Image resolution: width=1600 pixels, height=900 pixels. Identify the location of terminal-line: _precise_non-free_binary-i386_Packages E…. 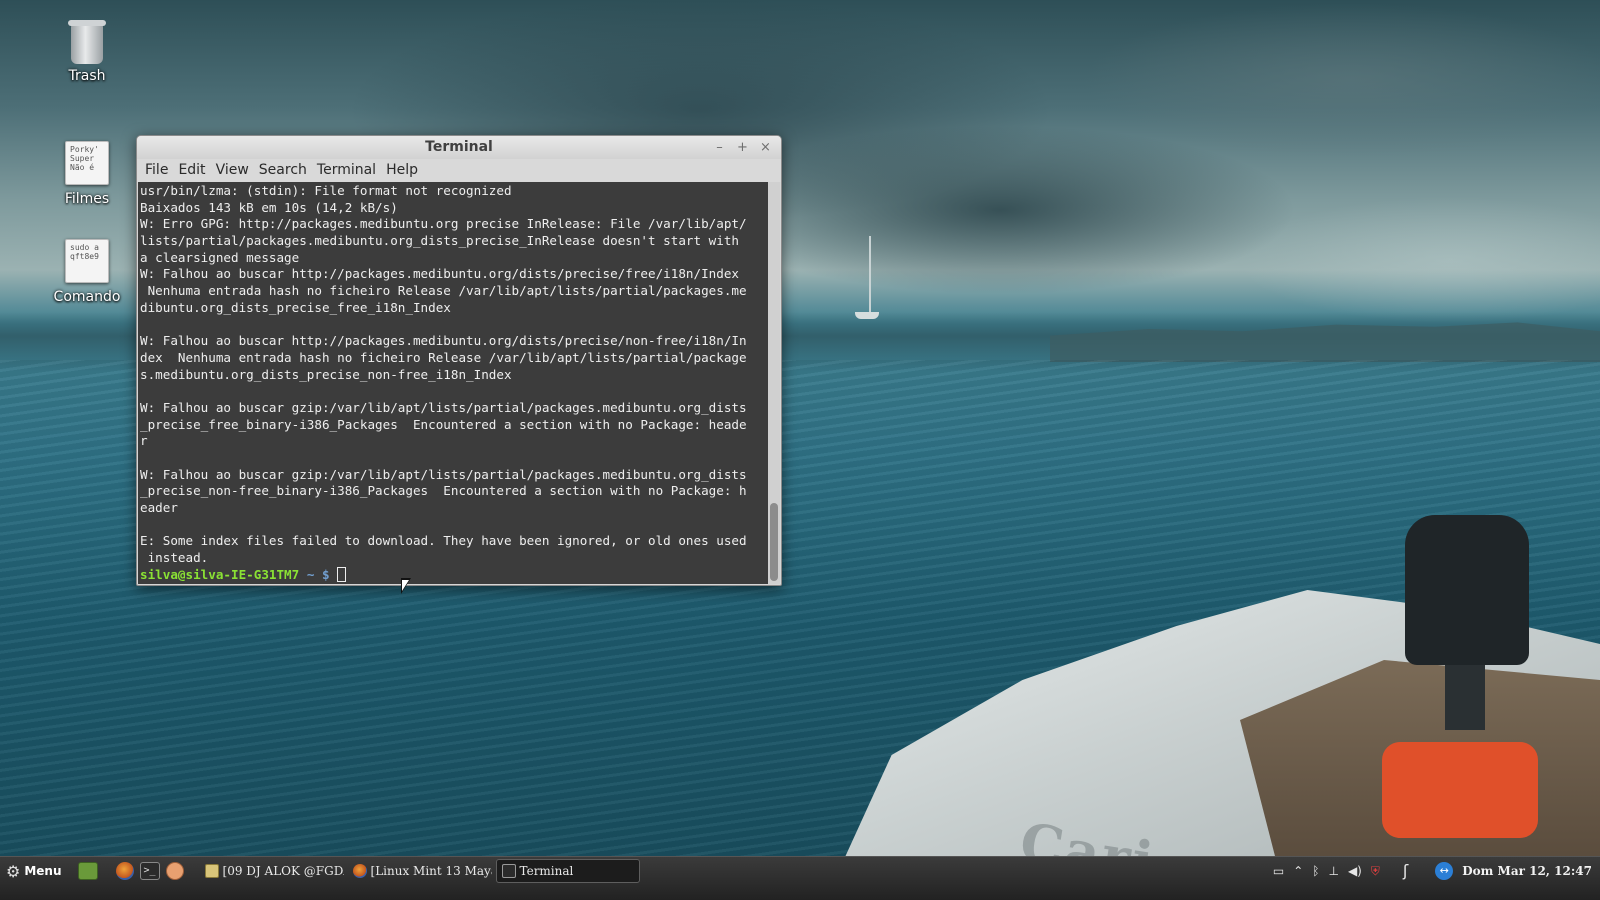
(443, 491).